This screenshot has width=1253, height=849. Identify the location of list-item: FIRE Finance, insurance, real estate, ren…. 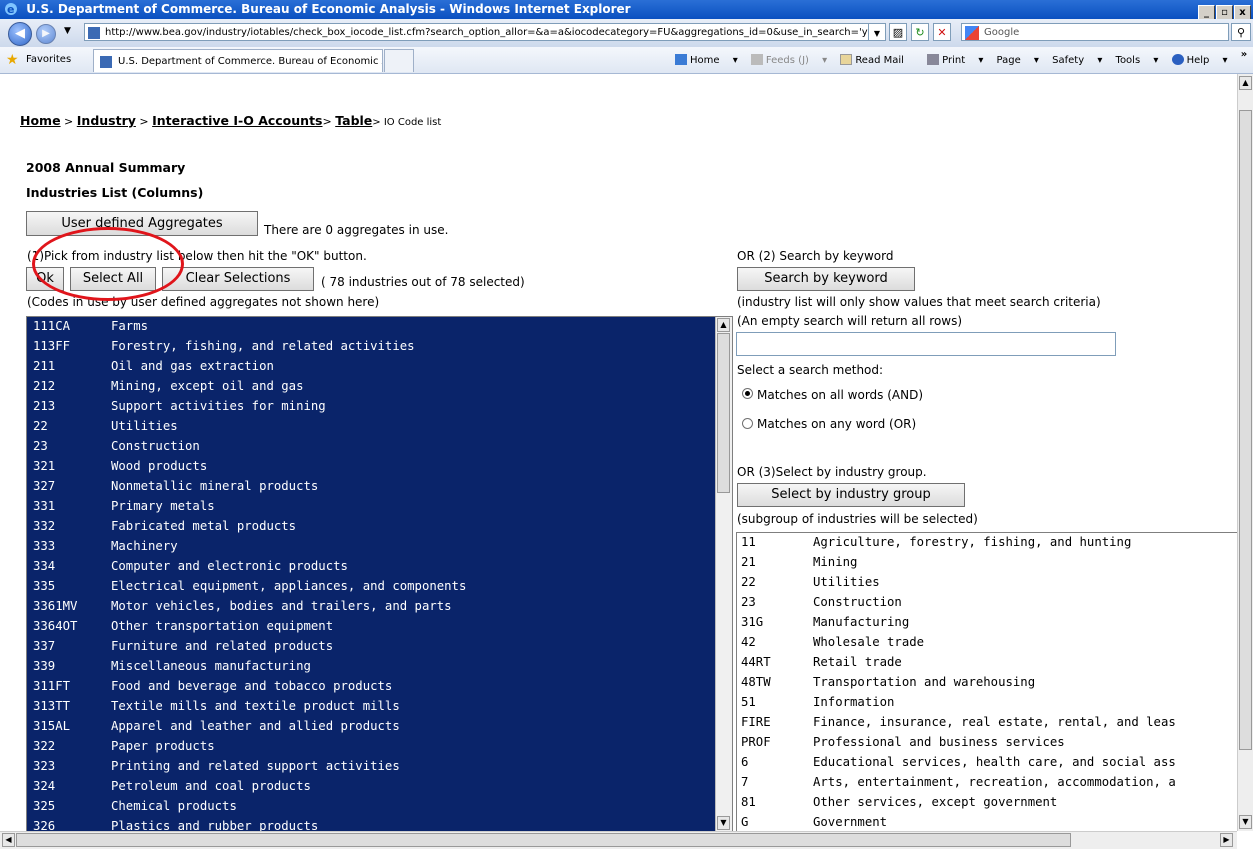
(958, 725).